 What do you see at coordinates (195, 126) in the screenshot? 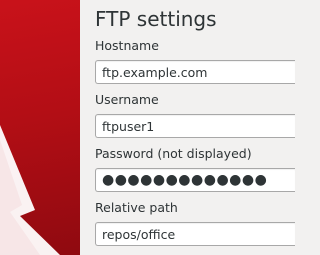
I see `username-input` at bounding box center [195, 126].